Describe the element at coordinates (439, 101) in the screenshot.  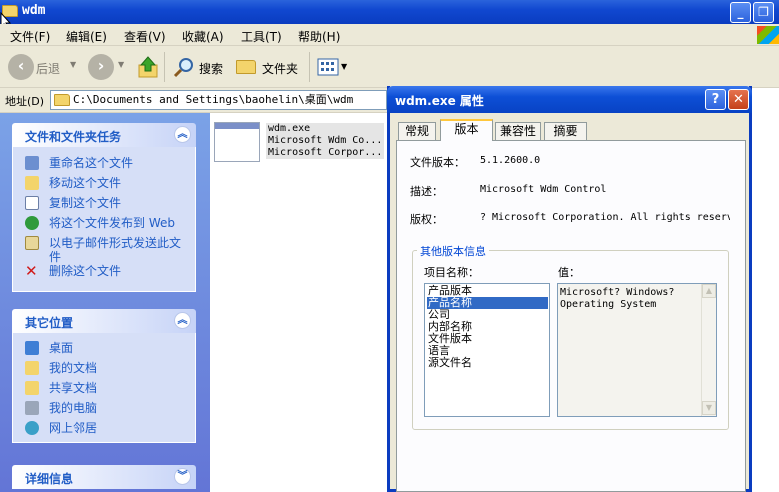
I see `dialog-title: wdm.exe 属性` at that location.